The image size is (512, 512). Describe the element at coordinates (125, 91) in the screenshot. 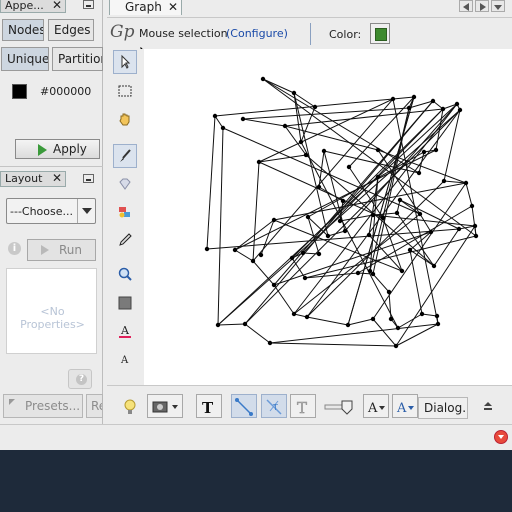

I see `rectangle-select-button` at that location.